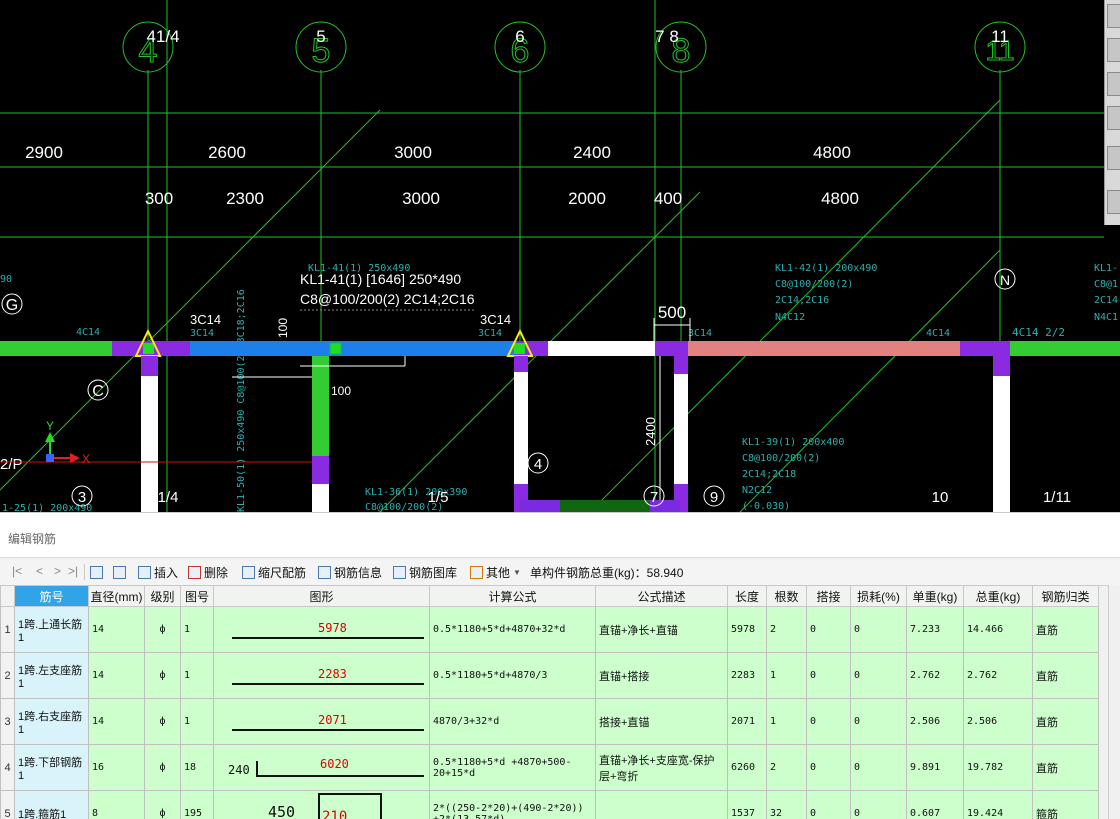  What do you see at coordinates (17, 571) in the screenshot?
I see `first-record-button: |<` at bounding box center [17, 571].